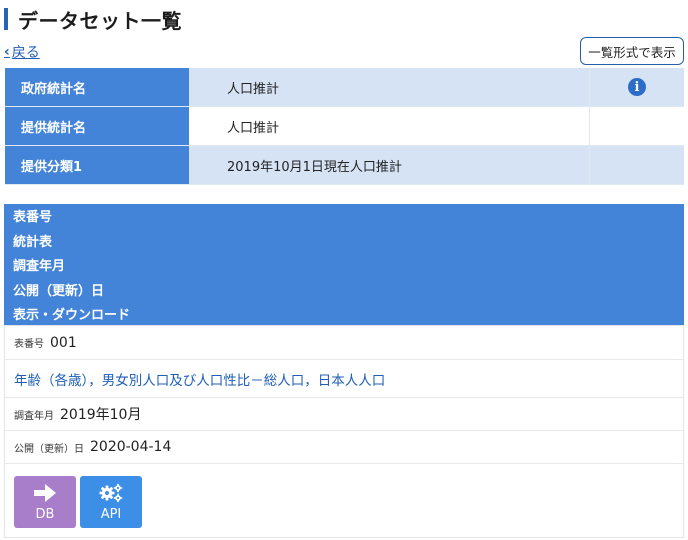 The height and width of the screenshot is (540, 688). I want to click on info-row-label: 政府統計名, so click(97, 87).